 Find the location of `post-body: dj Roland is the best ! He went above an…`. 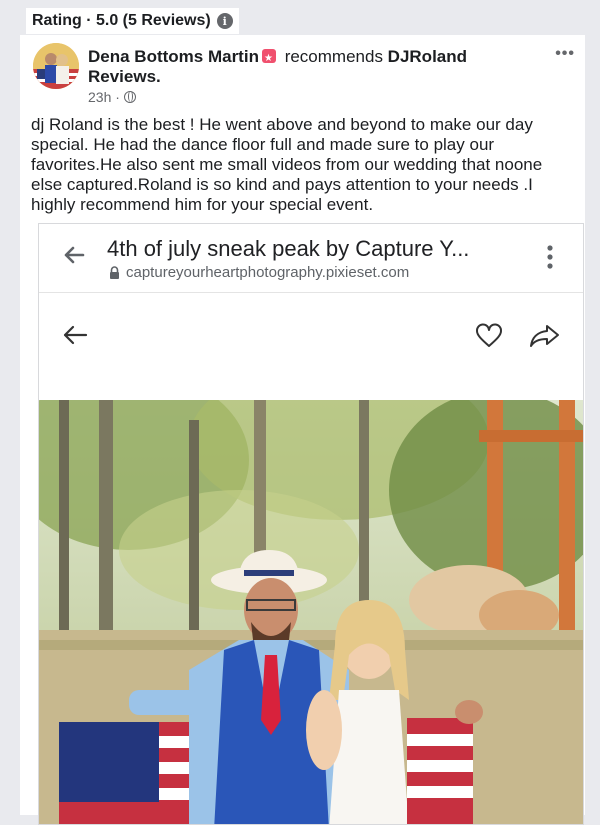

post-body: dj Roland is the best ! He went above an… is located at coordinates (287, 164).